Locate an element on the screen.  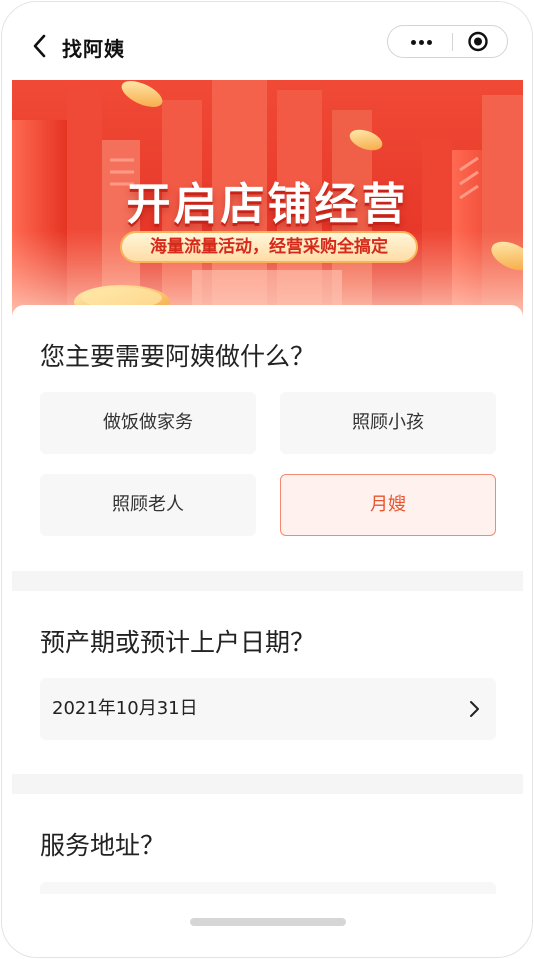
address-field is located at coordinates (268, 888).